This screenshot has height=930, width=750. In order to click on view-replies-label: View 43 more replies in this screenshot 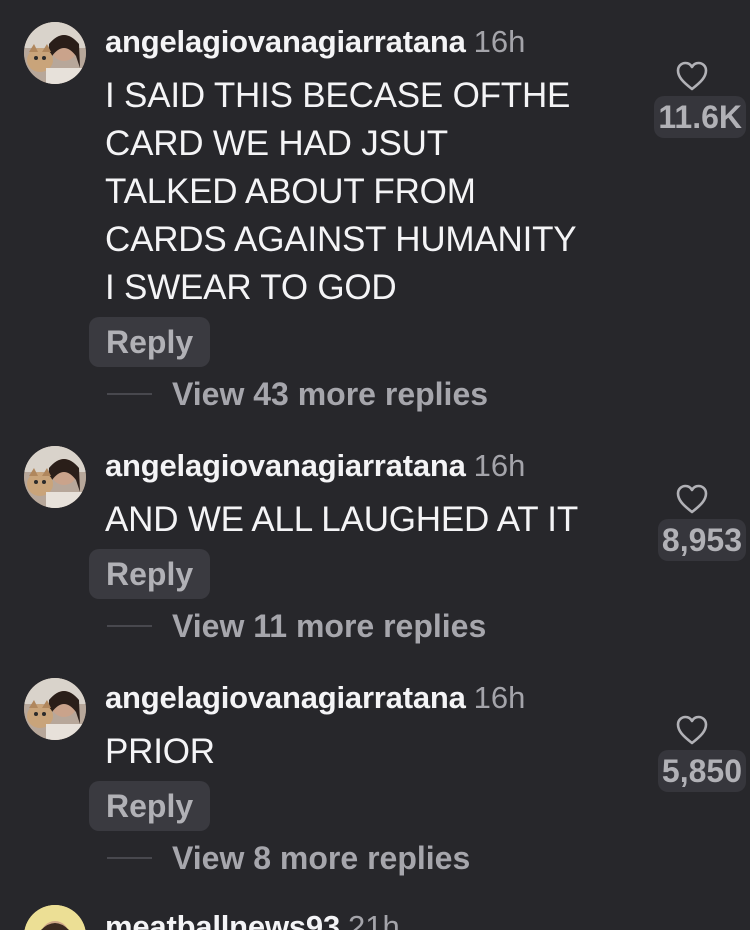, I will do `click(330, 393)`.